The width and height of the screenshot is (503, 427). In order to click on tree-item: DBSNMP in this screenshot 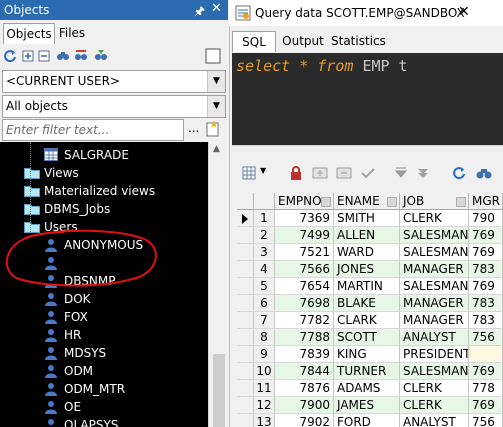, I will do `click(104, 281)`.